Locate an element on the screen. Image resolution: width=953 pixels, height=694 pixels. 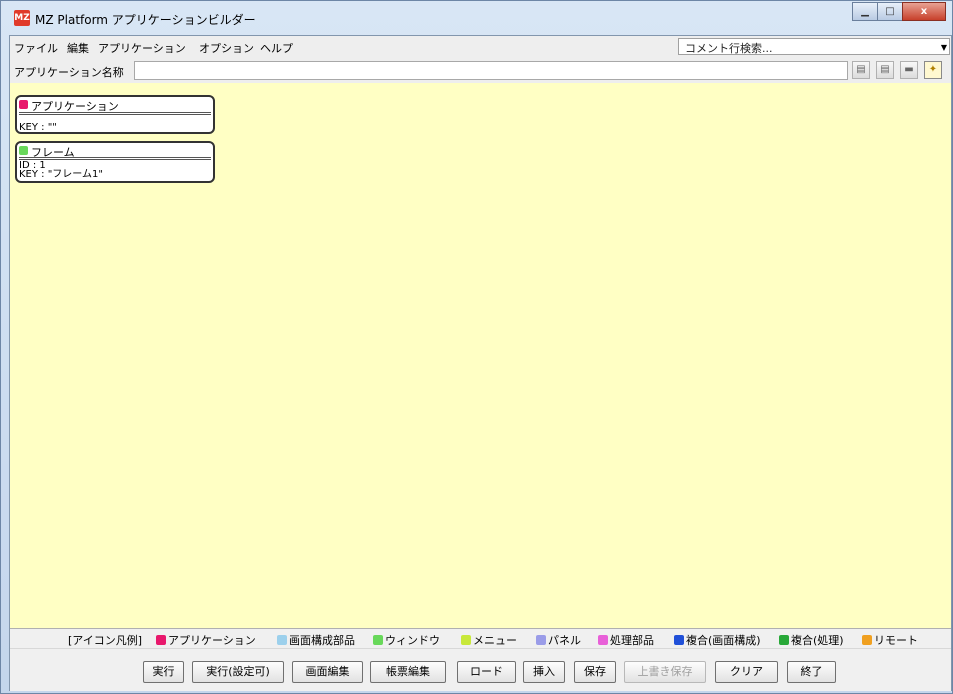
legend-label: メニュー is located at coordinates (495, 640).